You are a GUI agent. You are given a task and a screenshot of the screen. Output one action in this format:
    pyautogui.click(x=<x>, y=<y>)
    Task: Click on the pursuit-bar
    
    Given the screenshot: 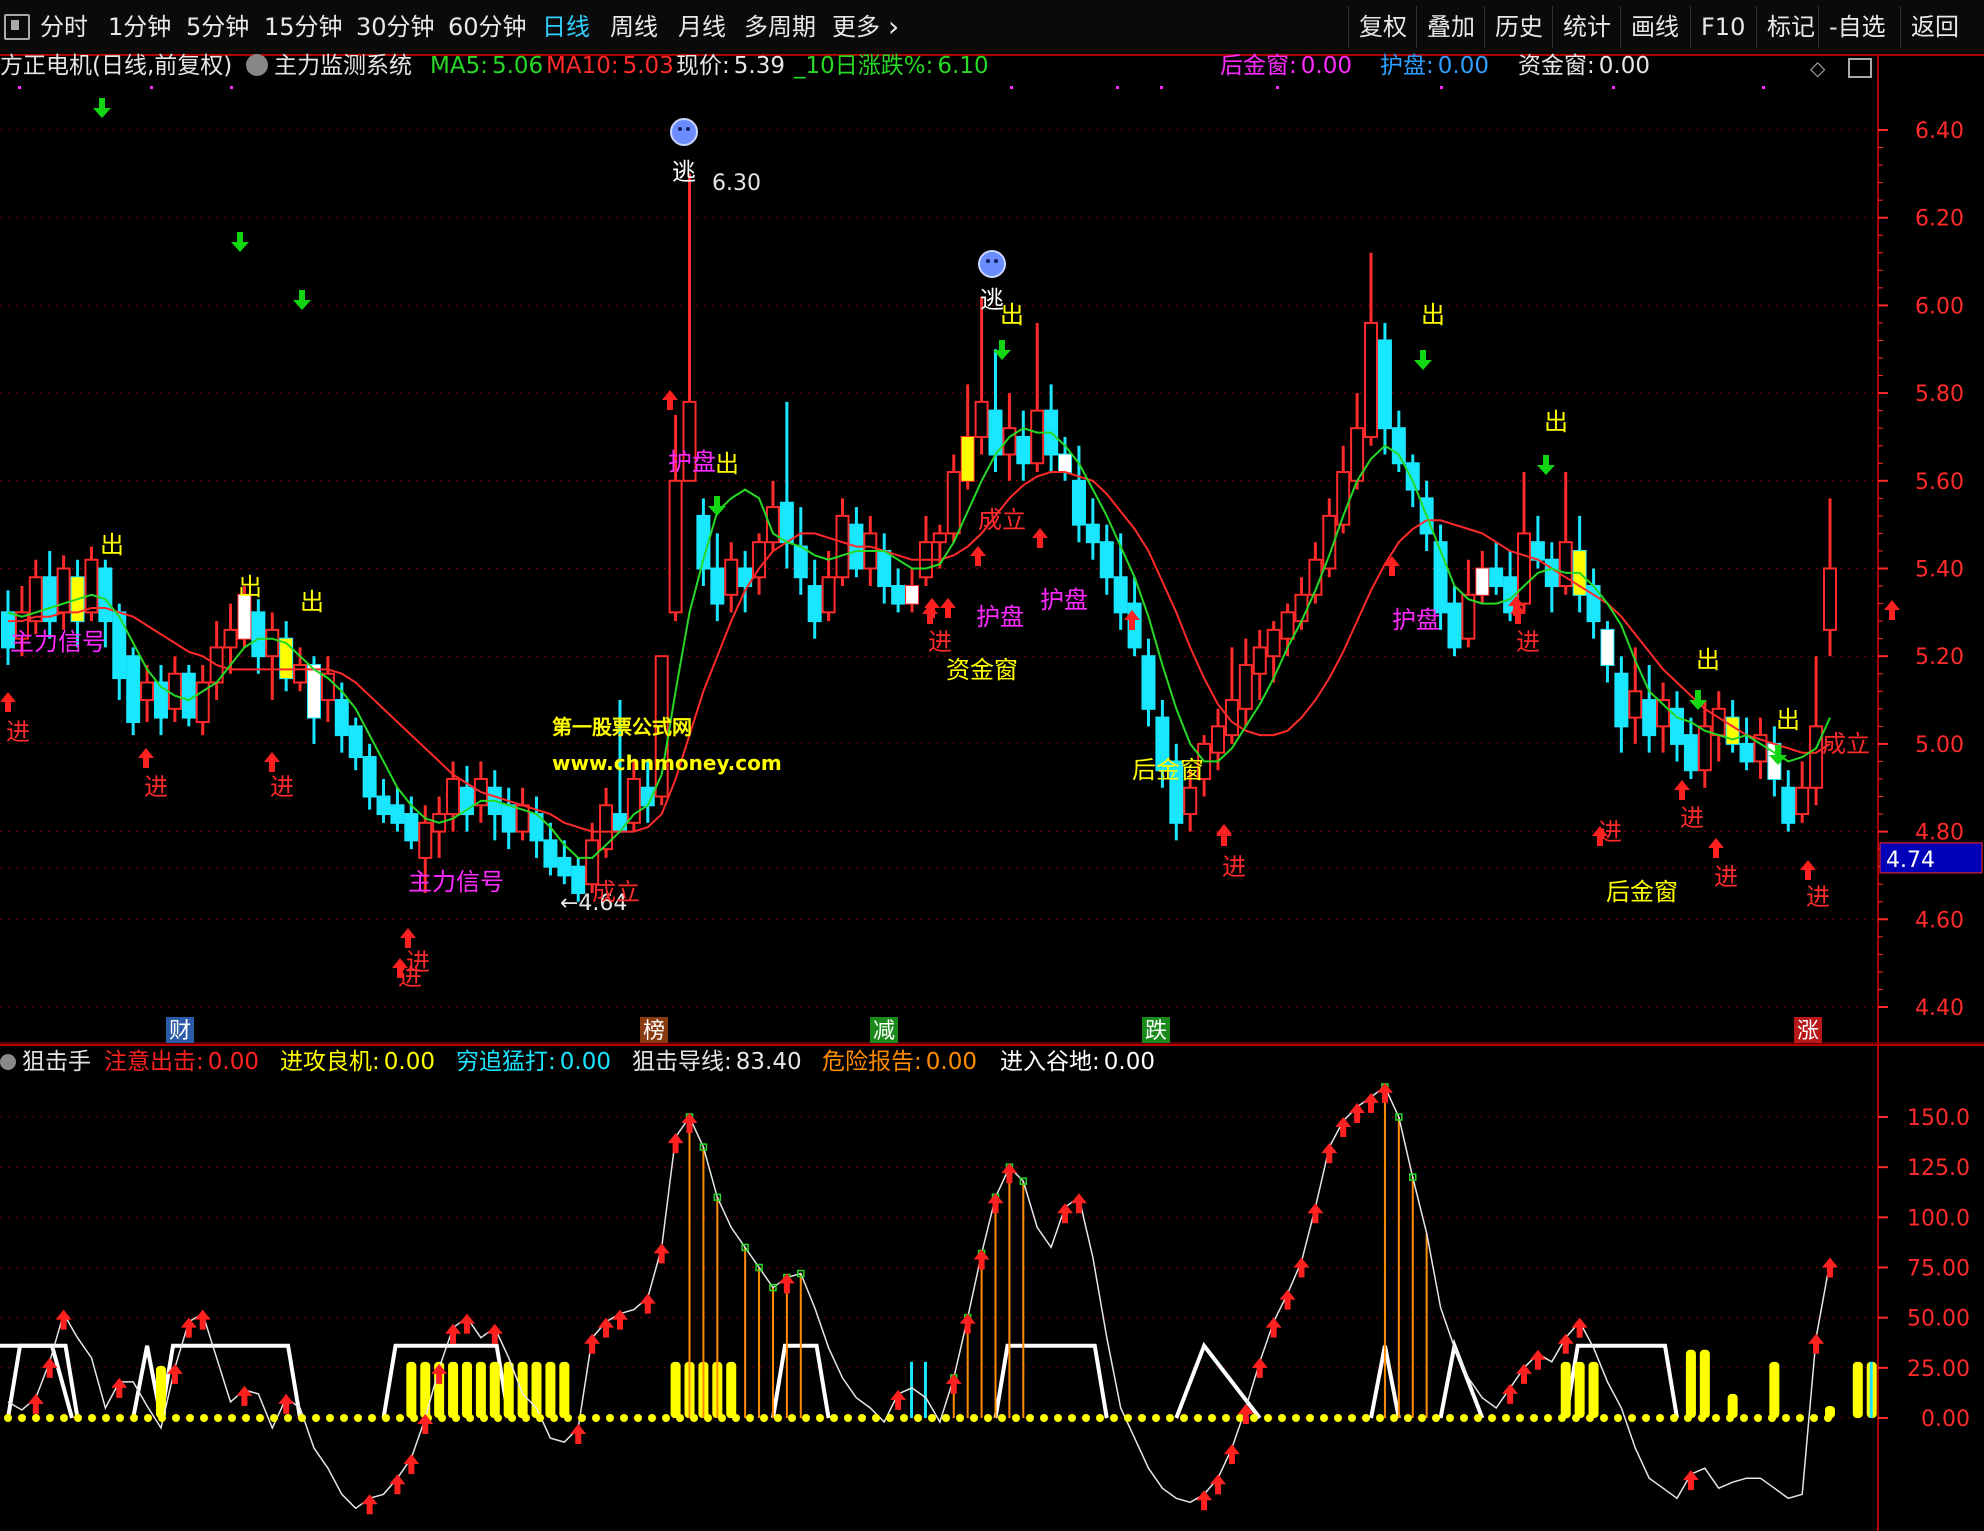 What is the action you would take?
    pyautogui.click(x=1871, y=1389)
    